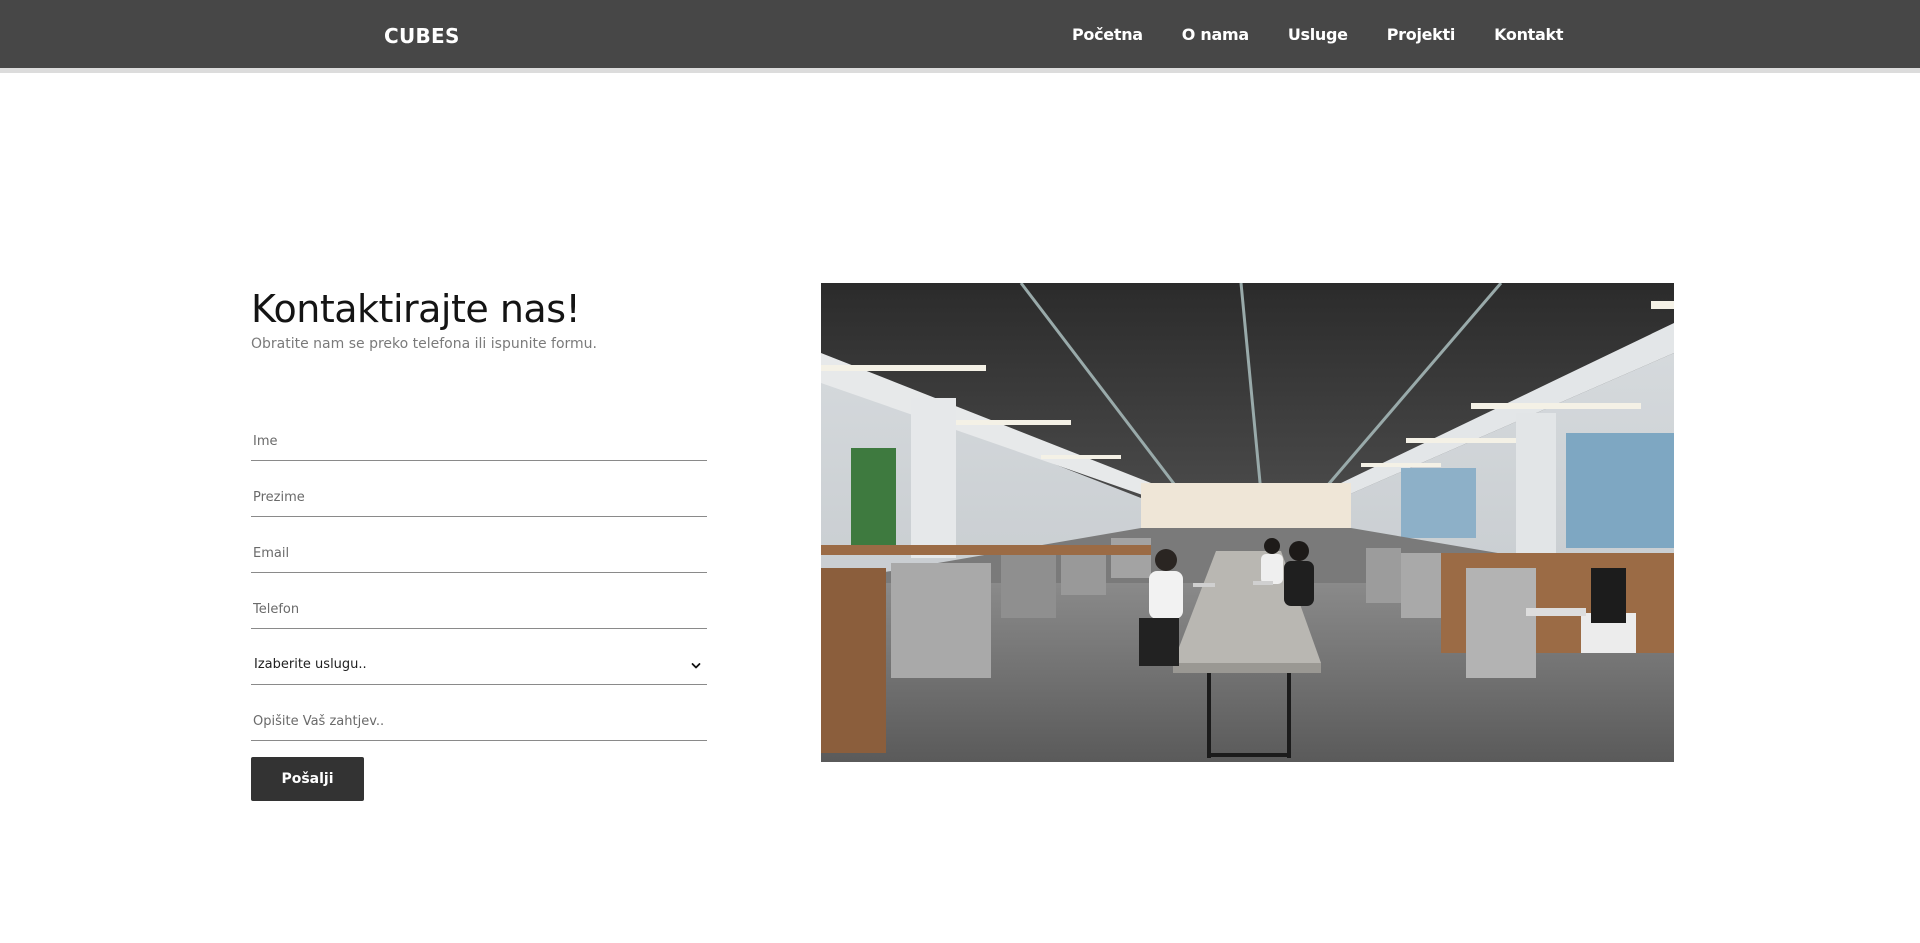 The height and width of the screenshot is (943, 1920). I want to click on message-field-wrapper, so click(479, 713).